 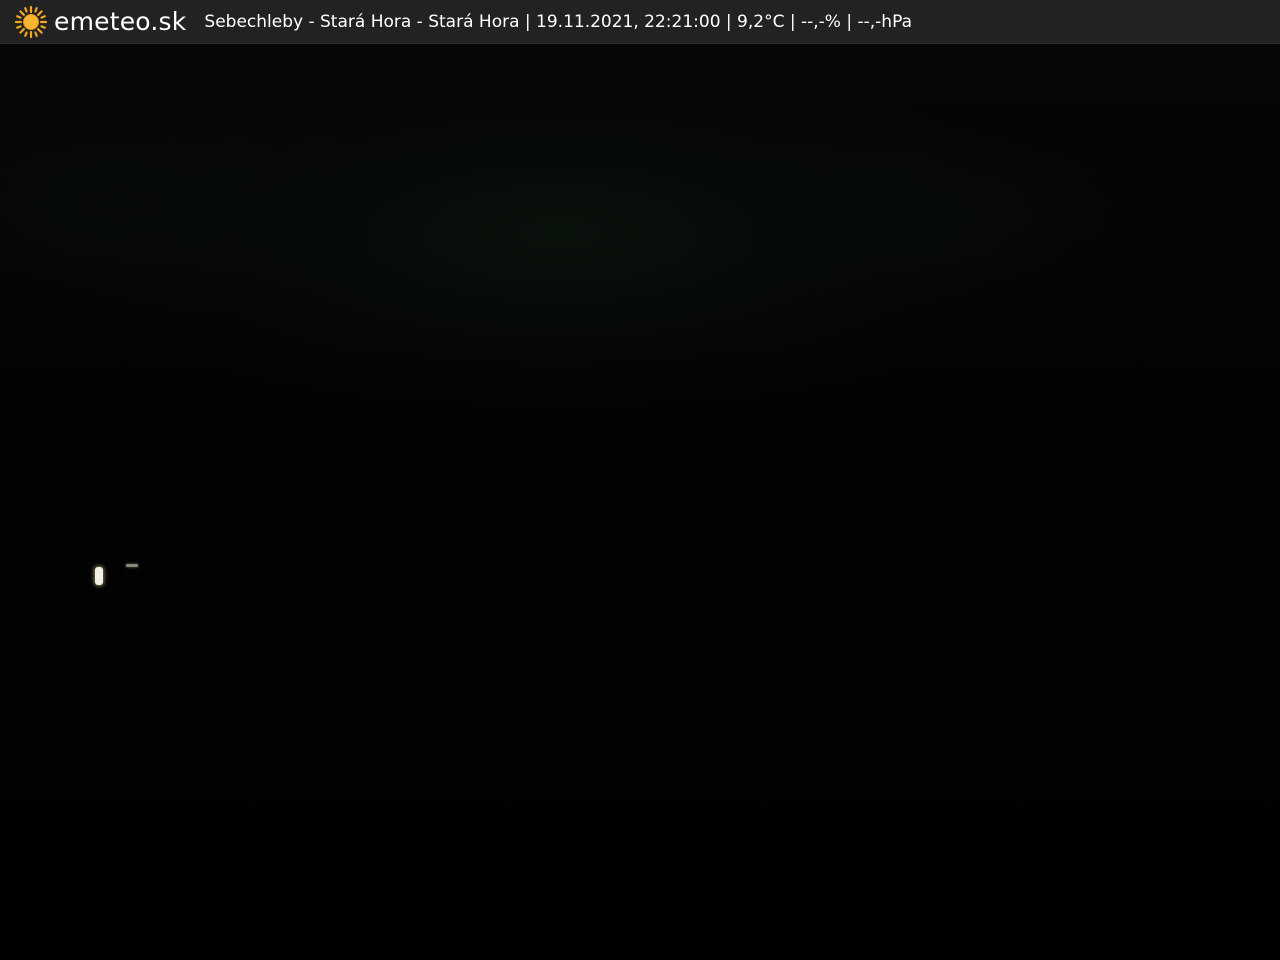 I want to click on emeteo-logo: emeteo.sk, so click(x=93, y=22).